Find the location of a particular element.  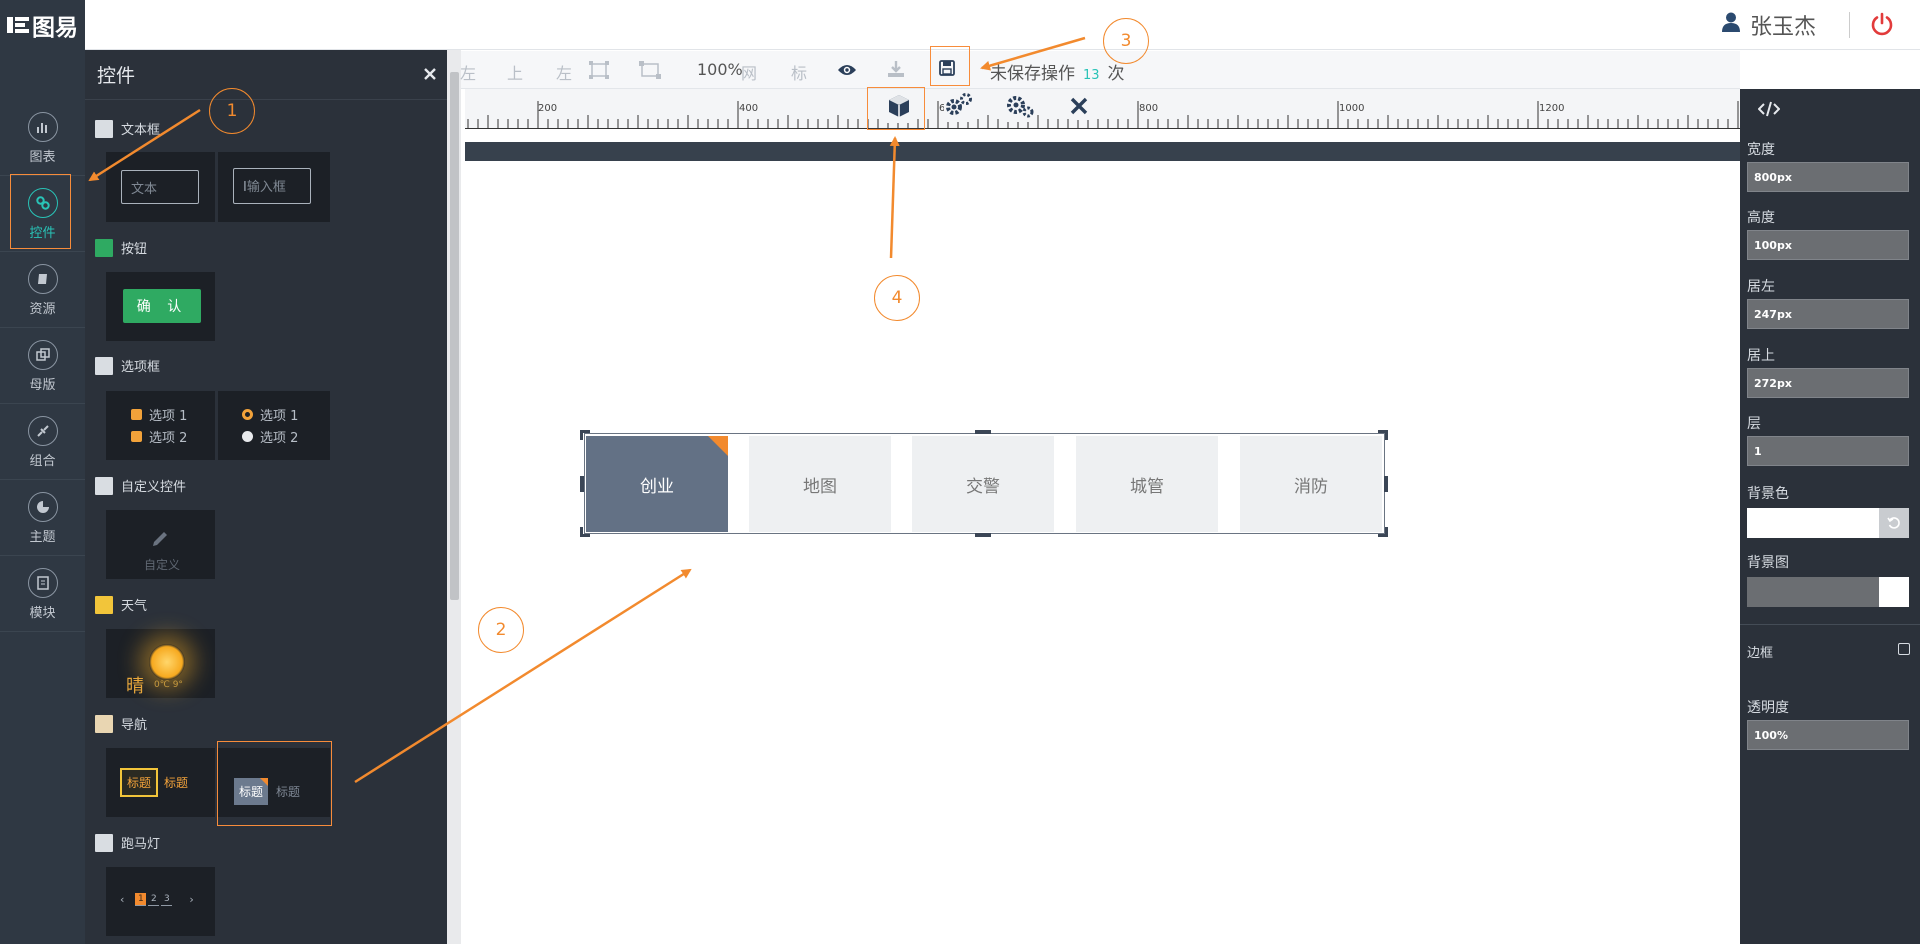

gears-icon is located at coordinates (959, 107).